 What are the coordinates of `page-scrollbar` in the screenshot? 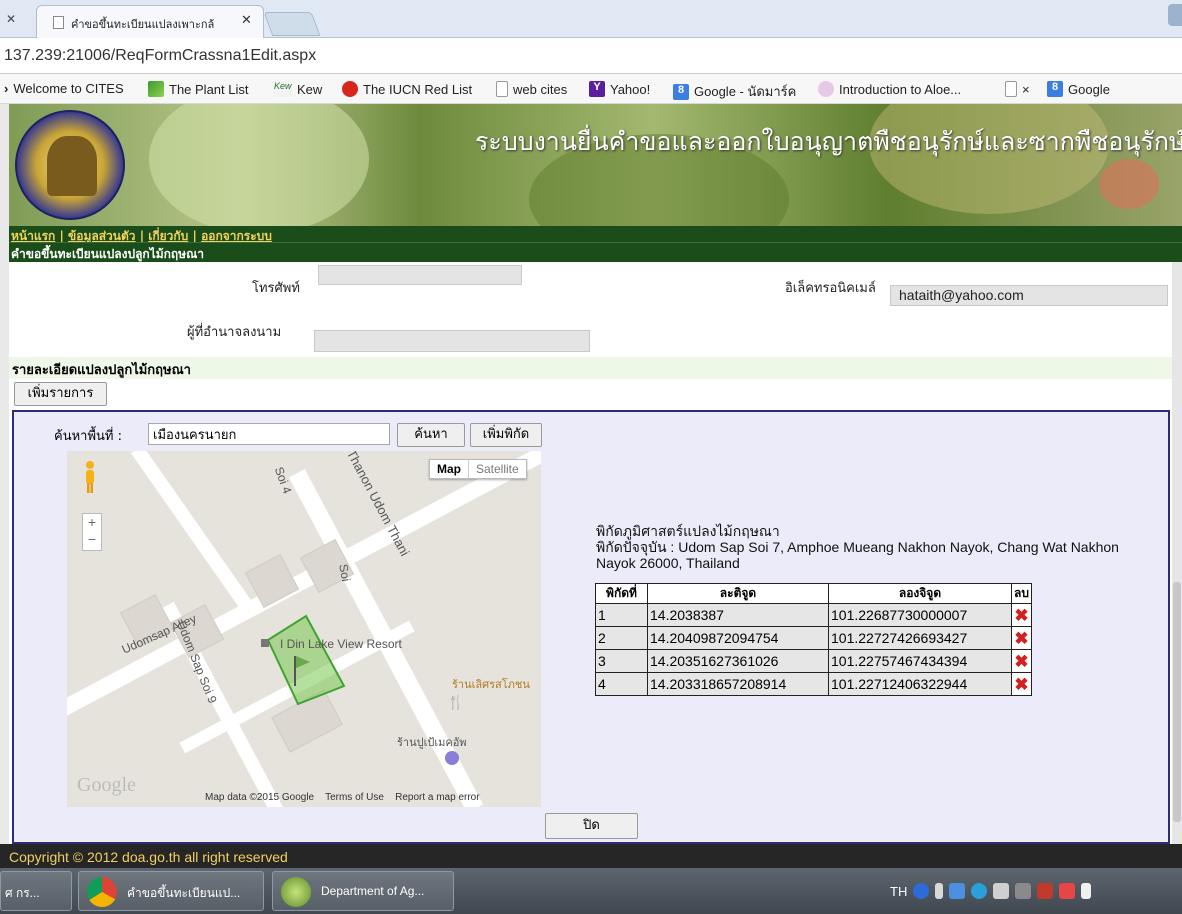 It's located at (1177, 559).